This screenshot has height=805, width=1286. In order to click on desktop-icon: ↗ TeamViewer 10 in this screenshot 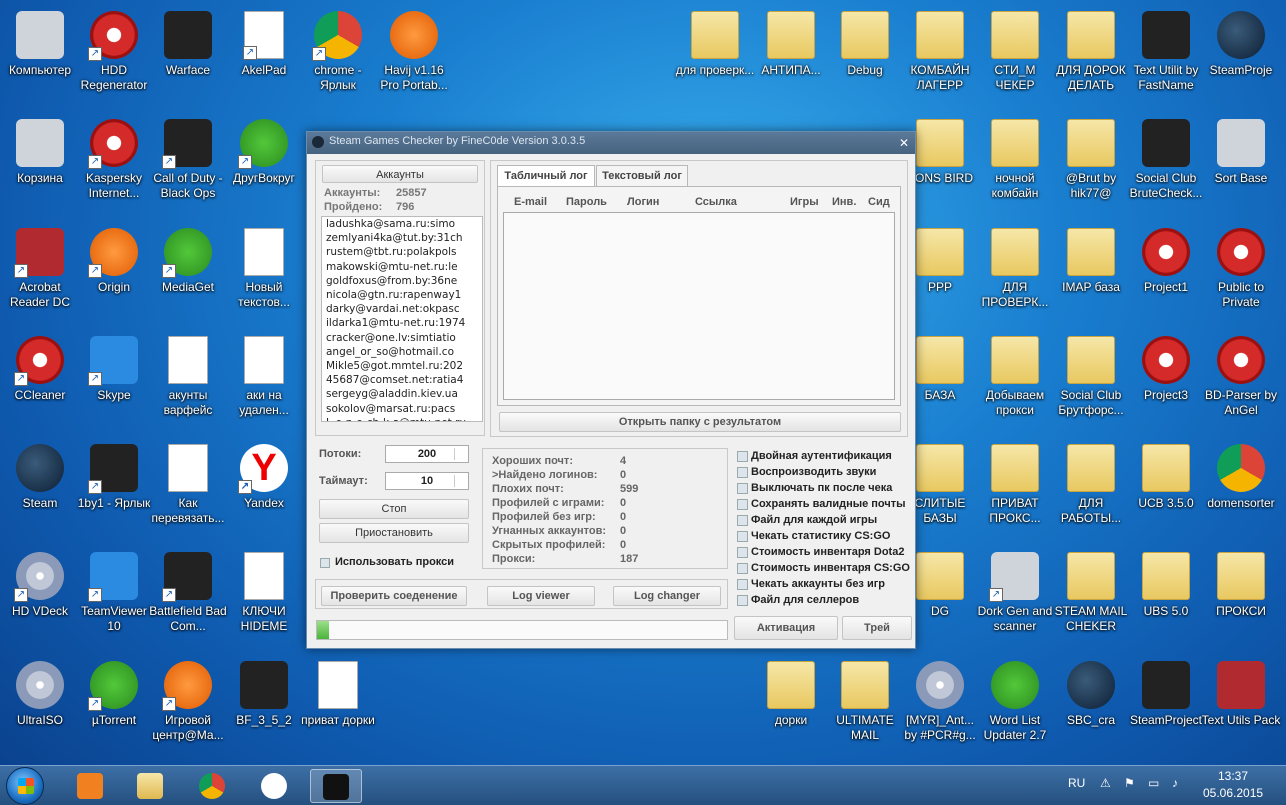, I will do `click(114, 598)`.